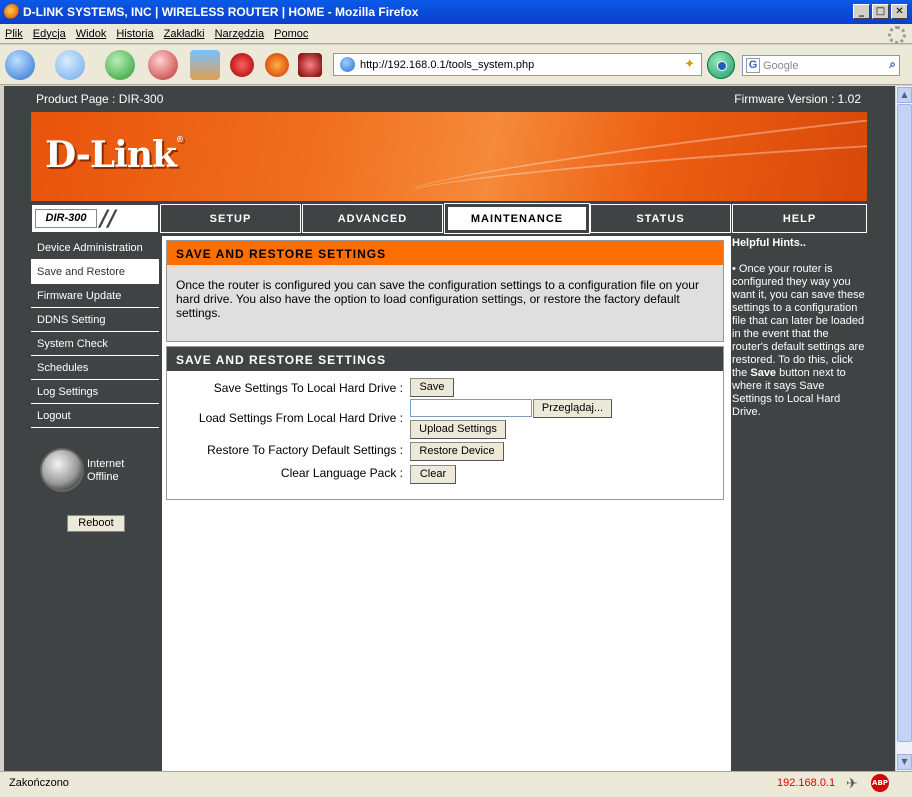 This screenshot has height=797, width=912. What do you see at coordinates (230, 218) in the screenshot?
I see `tab-setup: SETUP` at bounding box center [230, 218].